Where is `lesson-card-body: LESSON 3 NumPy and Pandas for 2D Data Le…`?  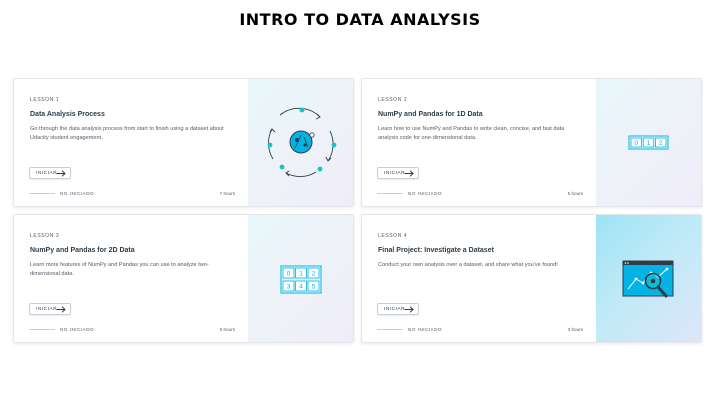 lesson-card-body: LESSON 3 NumPy and Pandas for 2D Data Le… is located at coordinates (132, 278).